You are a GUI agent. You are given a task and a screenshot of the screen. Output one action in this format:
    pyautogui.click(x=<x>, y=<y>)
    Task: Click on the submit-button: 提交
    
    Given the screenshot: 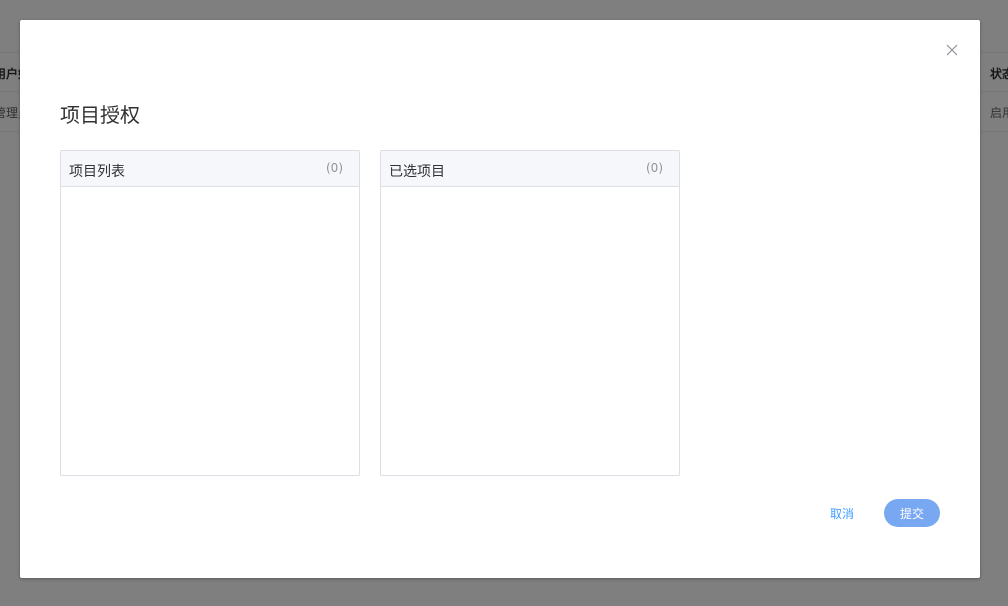 What is the action you would take?
    pyautogui.click(x=912, y=513)
    